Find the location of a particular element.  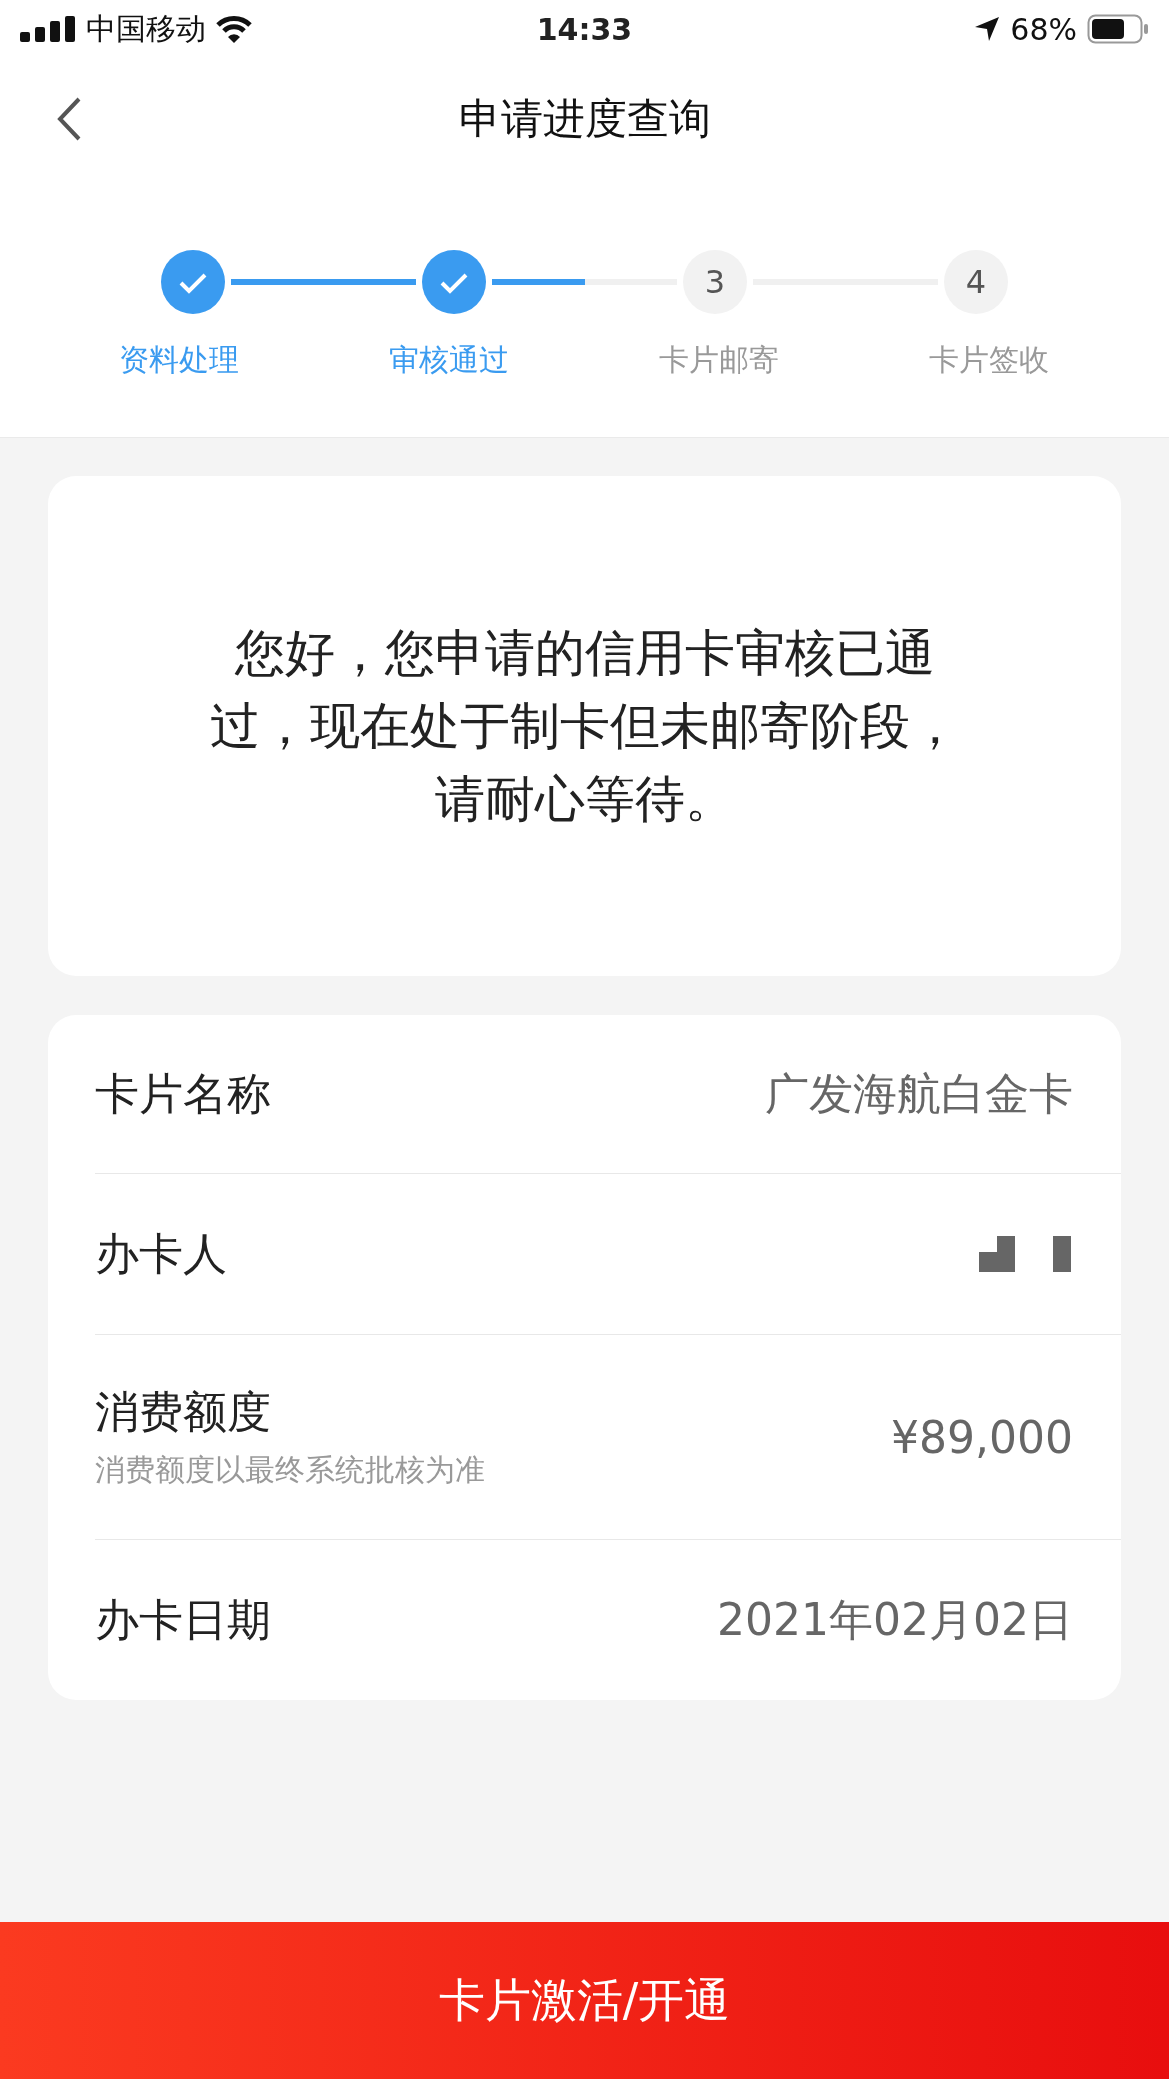

battery-icon is located at coordinates (1118, 29).